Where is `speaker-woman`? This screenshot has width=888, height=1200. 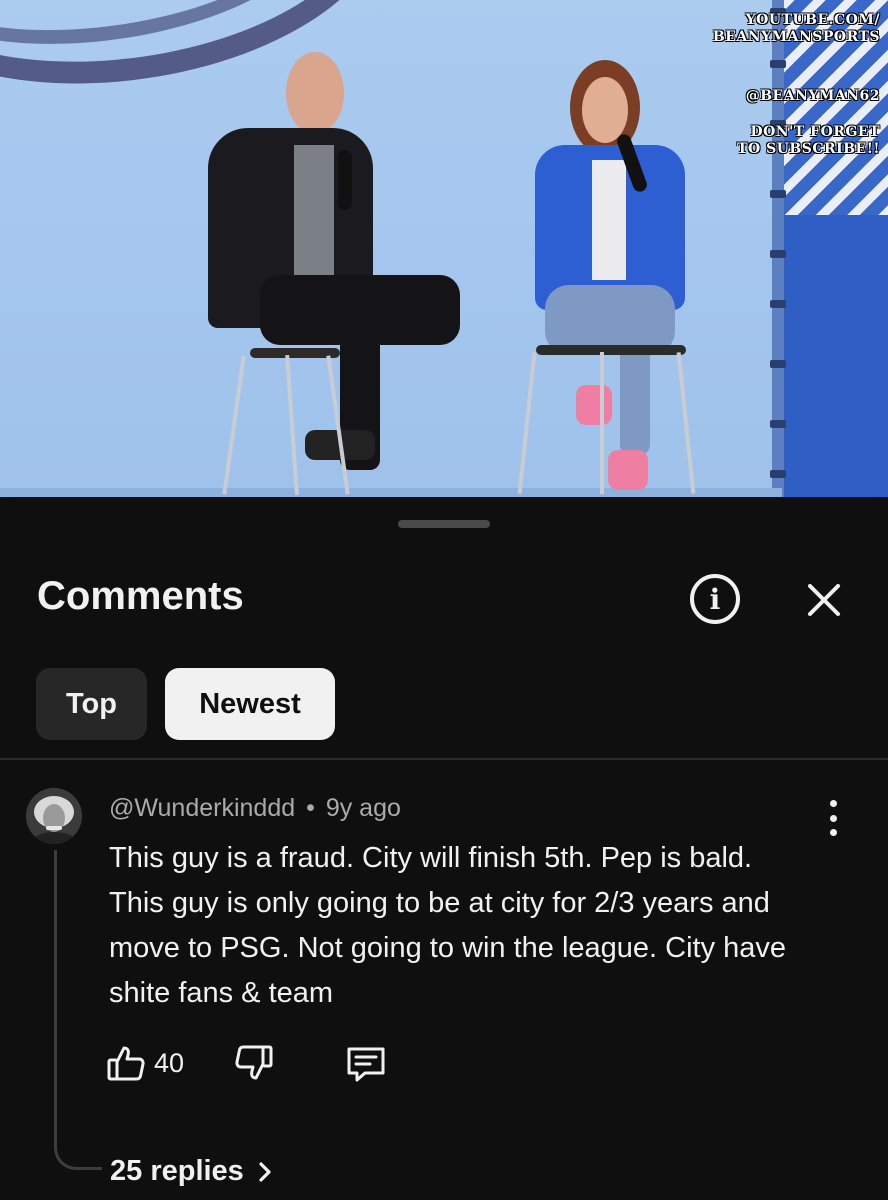
speaker-woman is located at coordinates (610, 275).